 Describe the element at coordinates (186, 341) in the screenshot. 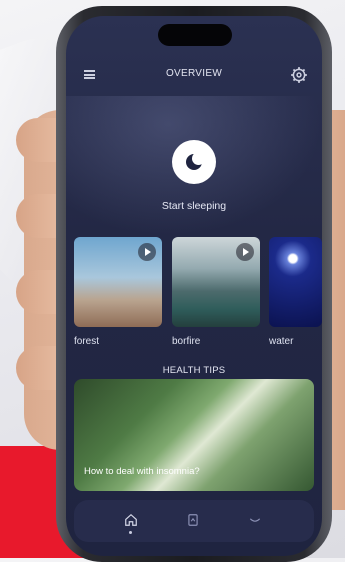

I see `sound-label: borfire` at that location.